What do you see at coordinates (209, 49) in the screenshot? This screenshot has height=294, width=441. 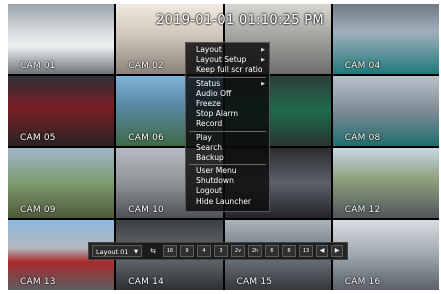 I see `menu-item-label: Layout` at bounding box center [209, 49].